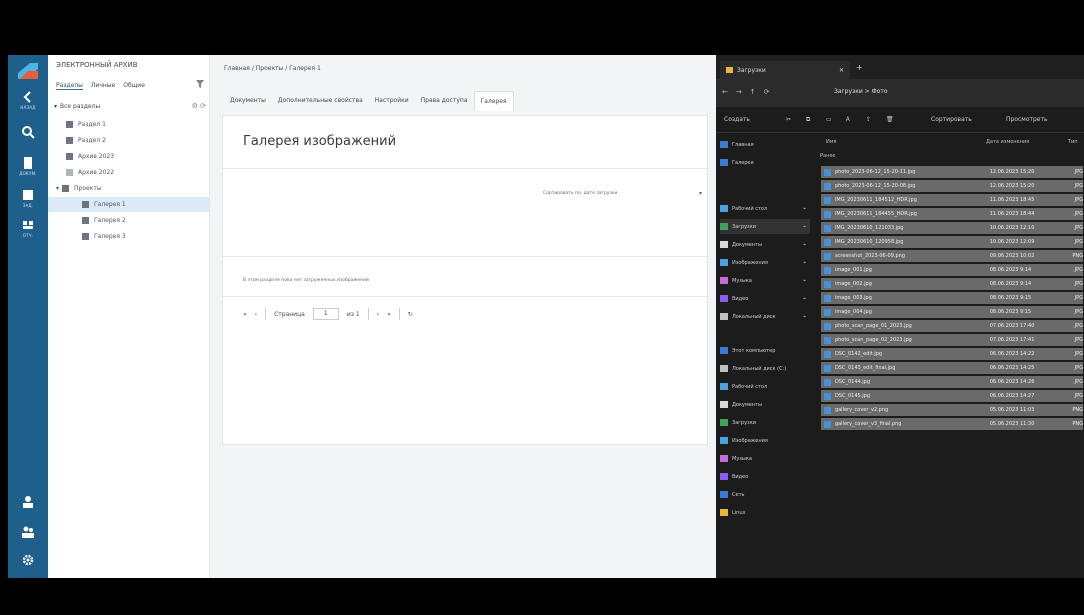 This screenshot has height=615, width=1084. What do you see at coordinates (28, 560) in the screenshot?
I see `rail-settings-button` at bounding box center [28, 560].